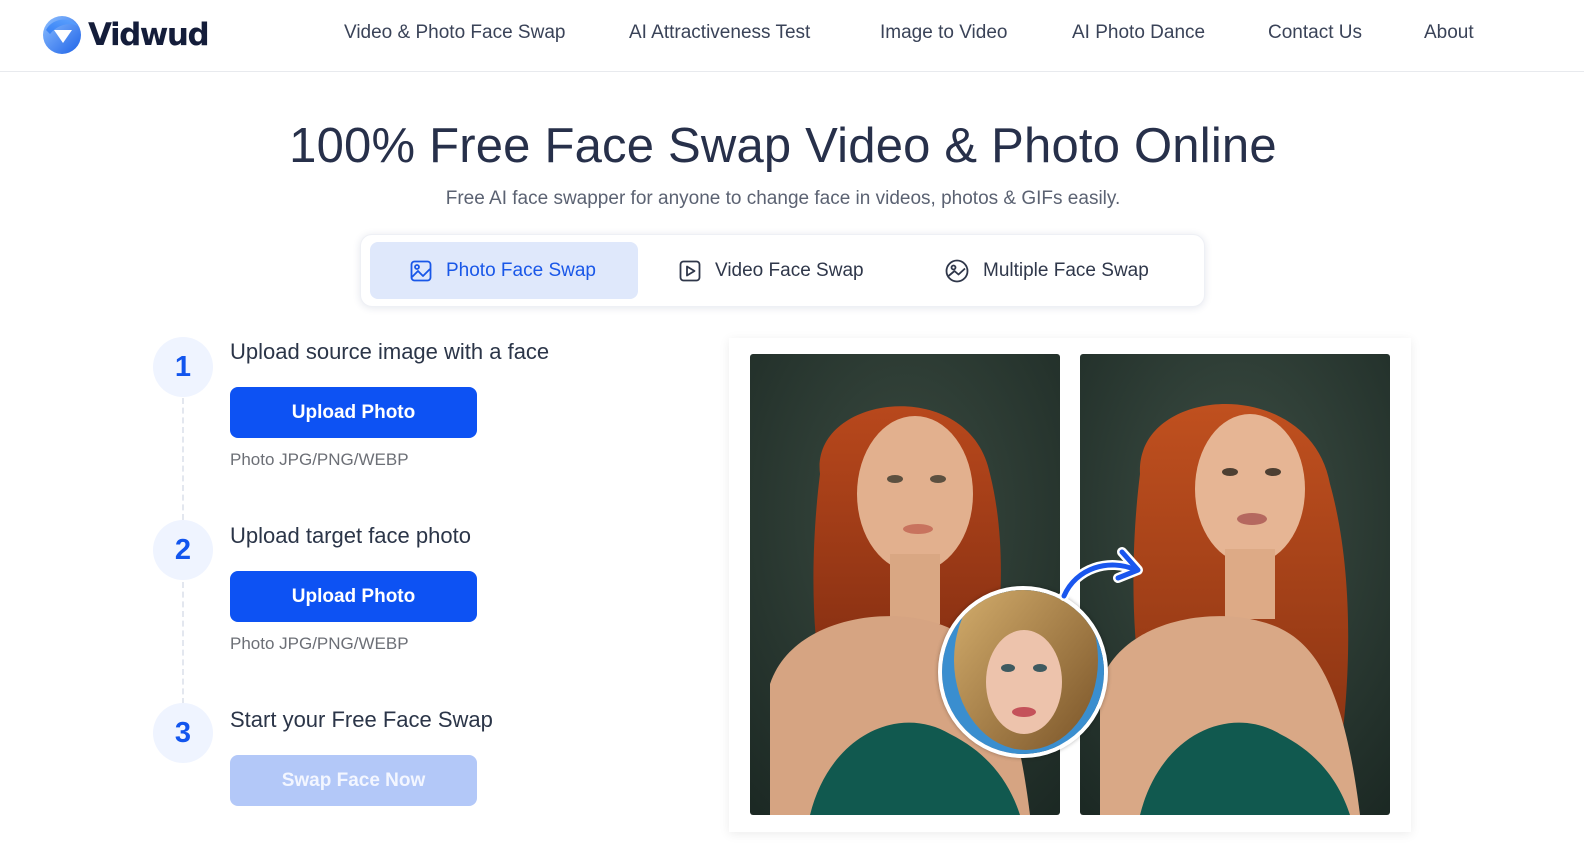  Describe the element at coordinates (957, 270) in the screenshot. I see `image-circle-icon` at that location.